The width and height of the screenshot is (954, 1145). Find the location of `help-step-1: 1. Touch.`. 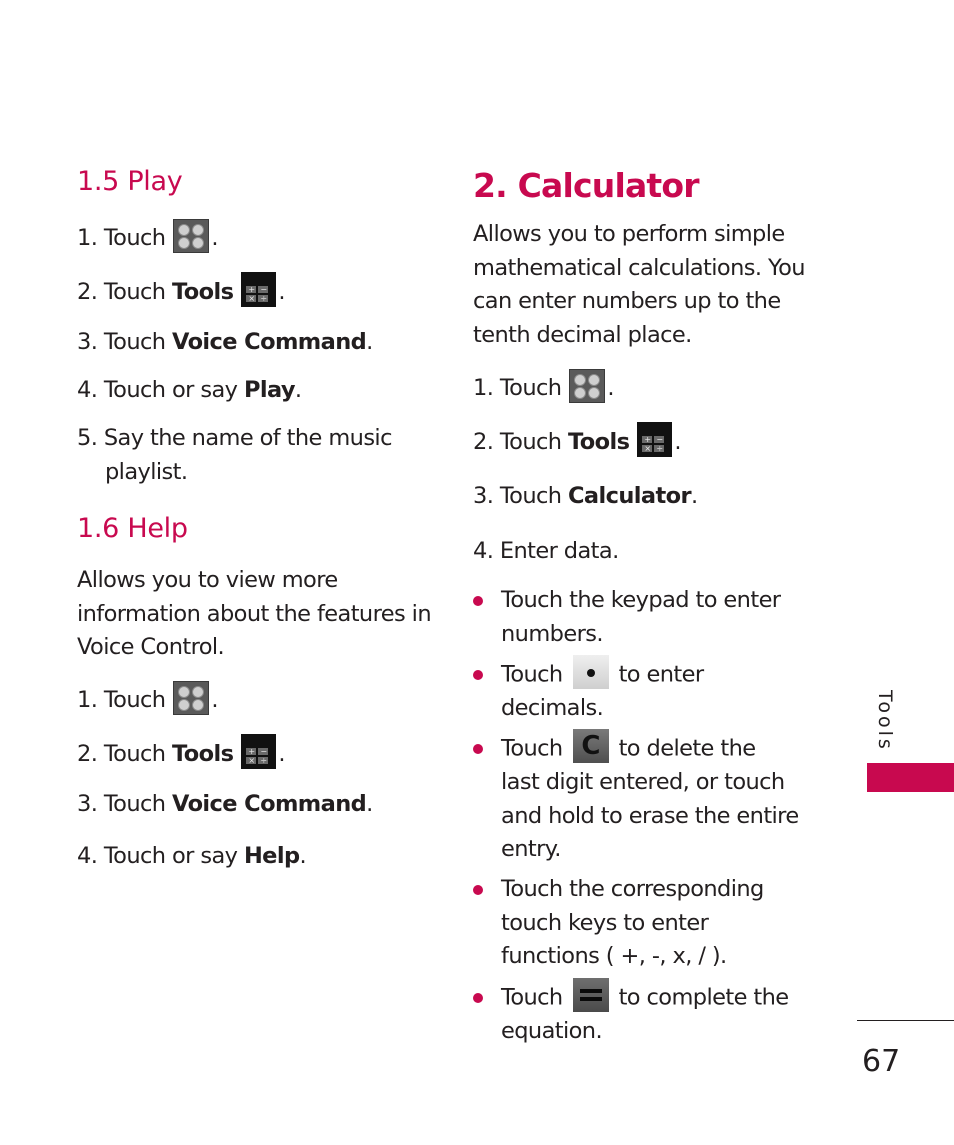

help-step-1: 1. Touch. is located at coordinates (148, 699).